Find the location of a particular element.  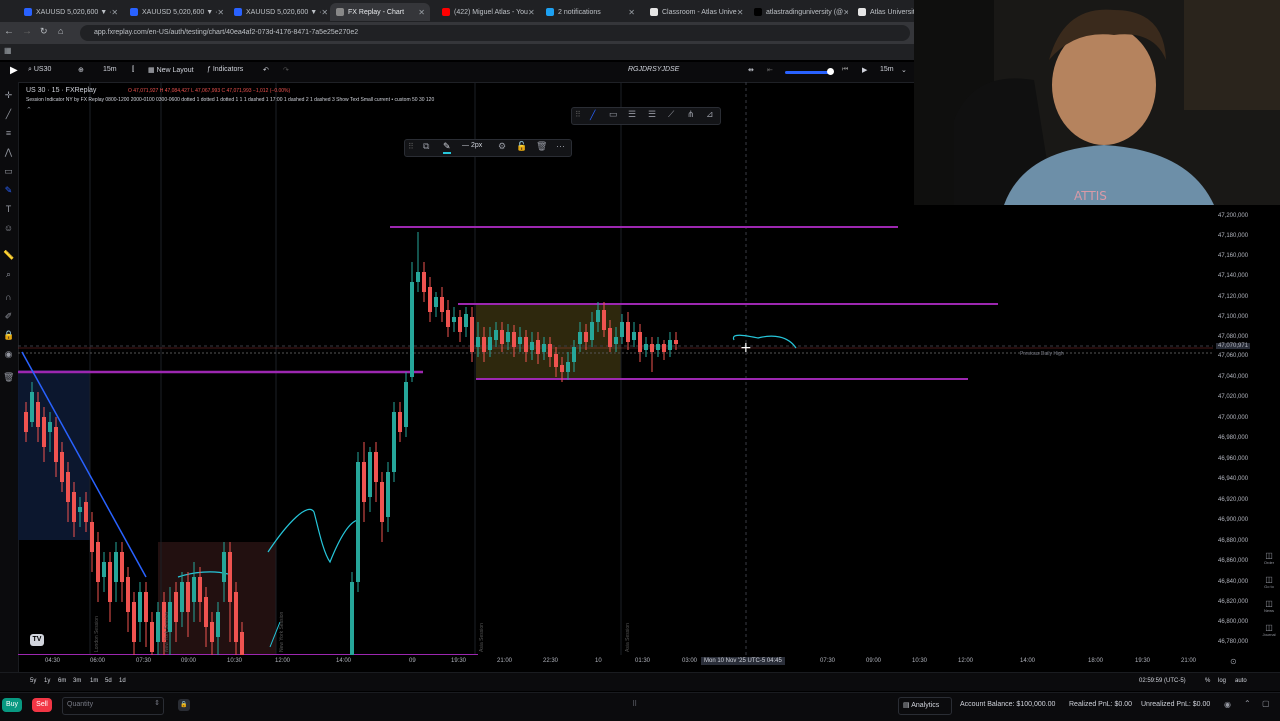

step-back-icon: ⏮ is located at coordinates (845, 70).